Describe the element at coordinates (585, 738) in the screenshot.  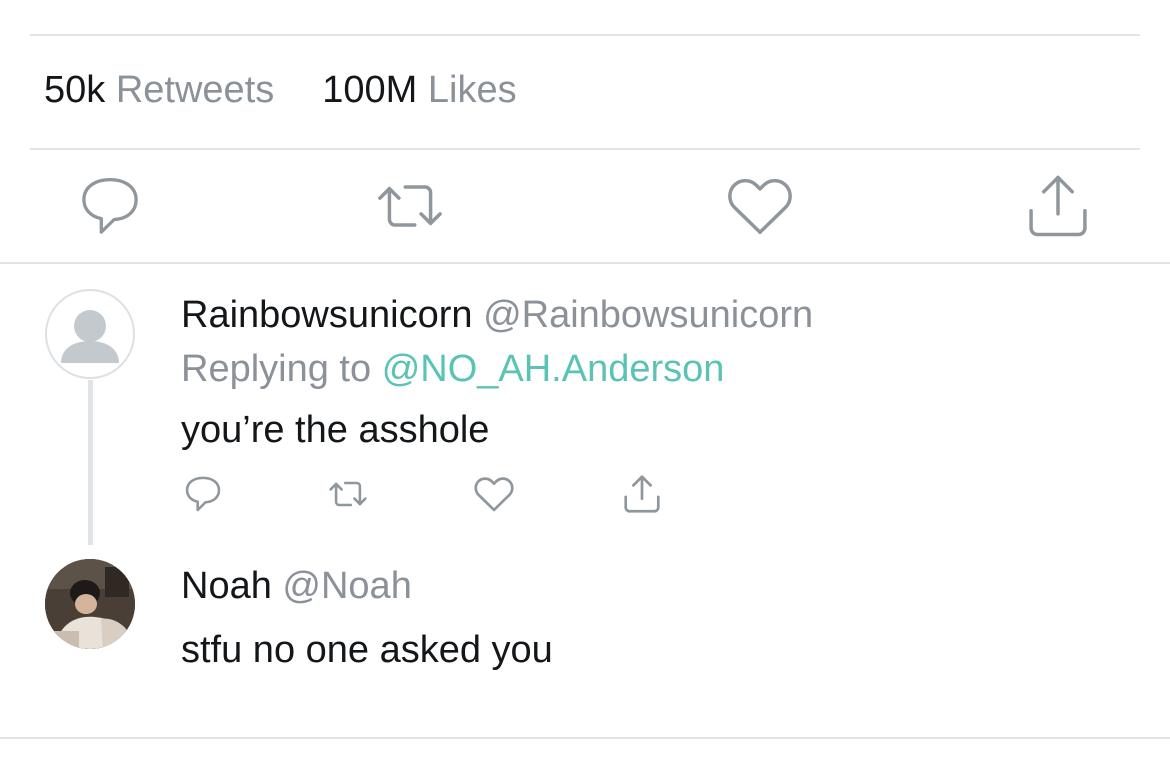
I see `divider-bottom` at that location.